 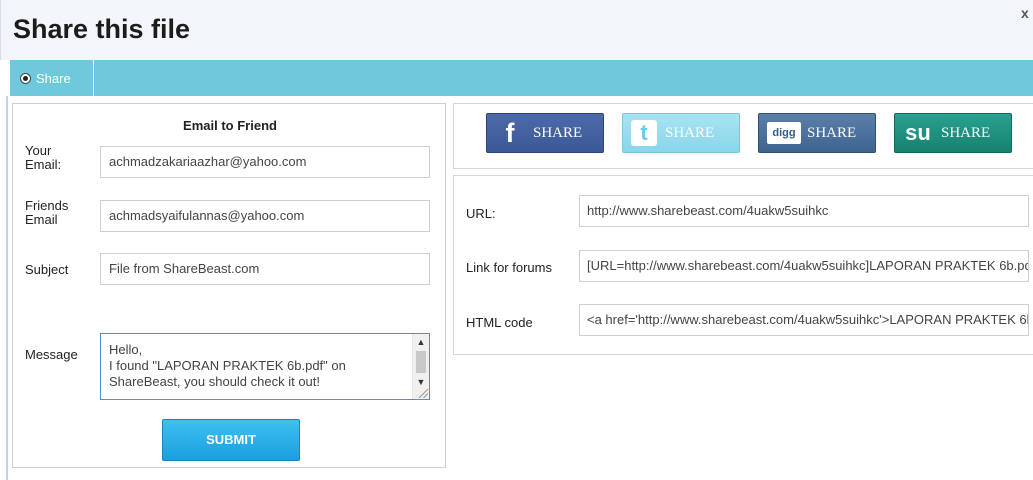 What do you see at coordinates (265, 162) in the screenshot?
I see `your-email-field: achmadzakariaazhar@yahoo.com` at bounding box center [265, 162].